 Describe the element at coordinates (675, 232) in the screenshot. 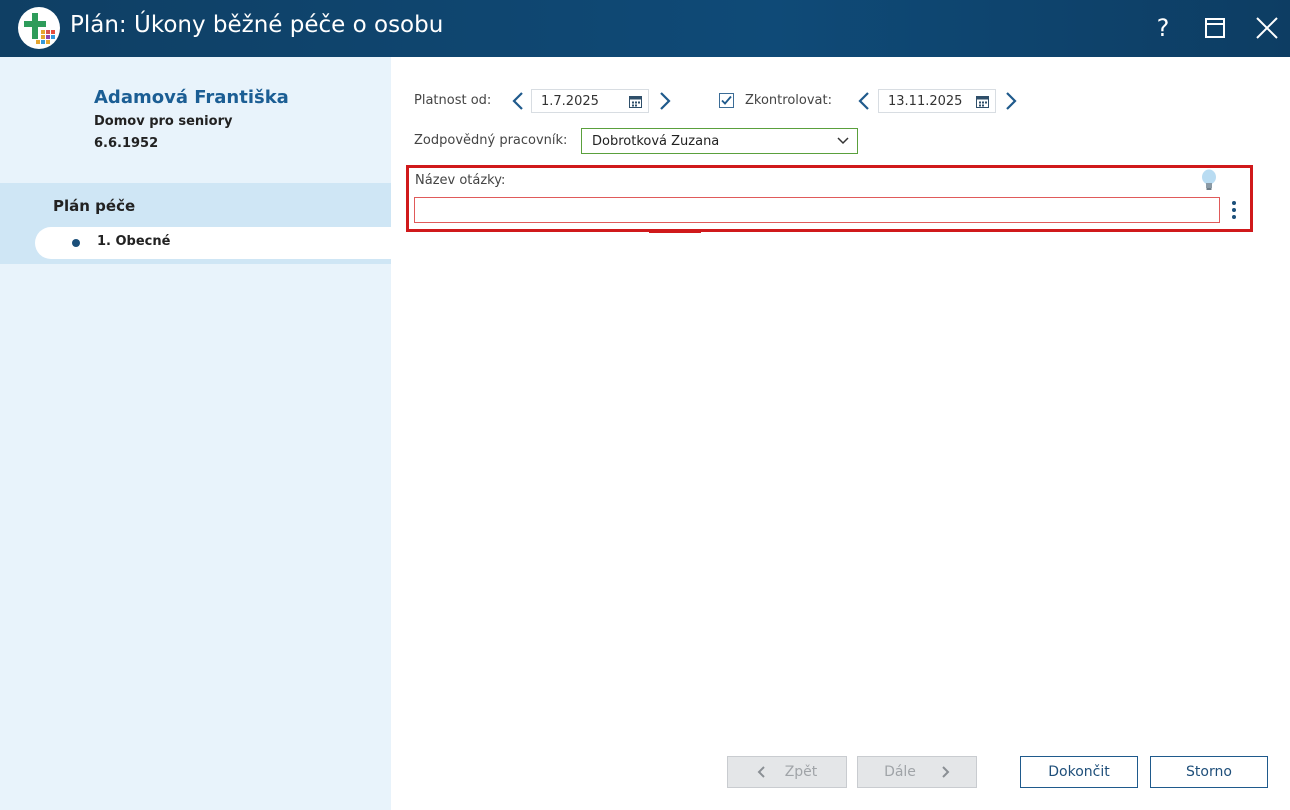

I see `error-indicator` at that location.